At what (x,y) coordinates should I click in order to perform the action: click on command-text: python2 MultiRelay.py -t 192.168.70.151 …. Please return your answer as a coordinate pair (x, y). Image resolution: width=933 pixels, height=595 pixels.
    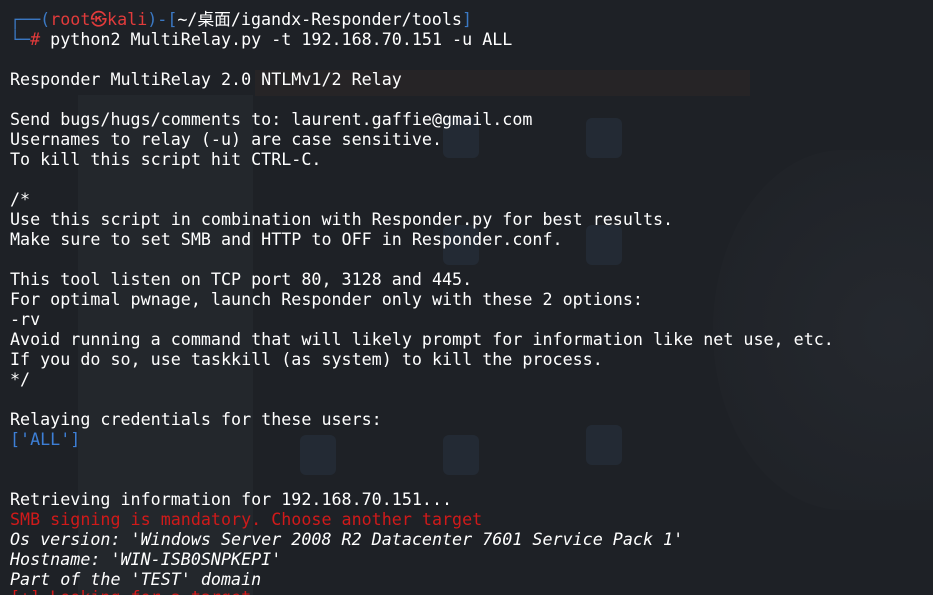
    Looking at the image, I should click on (276, 39).